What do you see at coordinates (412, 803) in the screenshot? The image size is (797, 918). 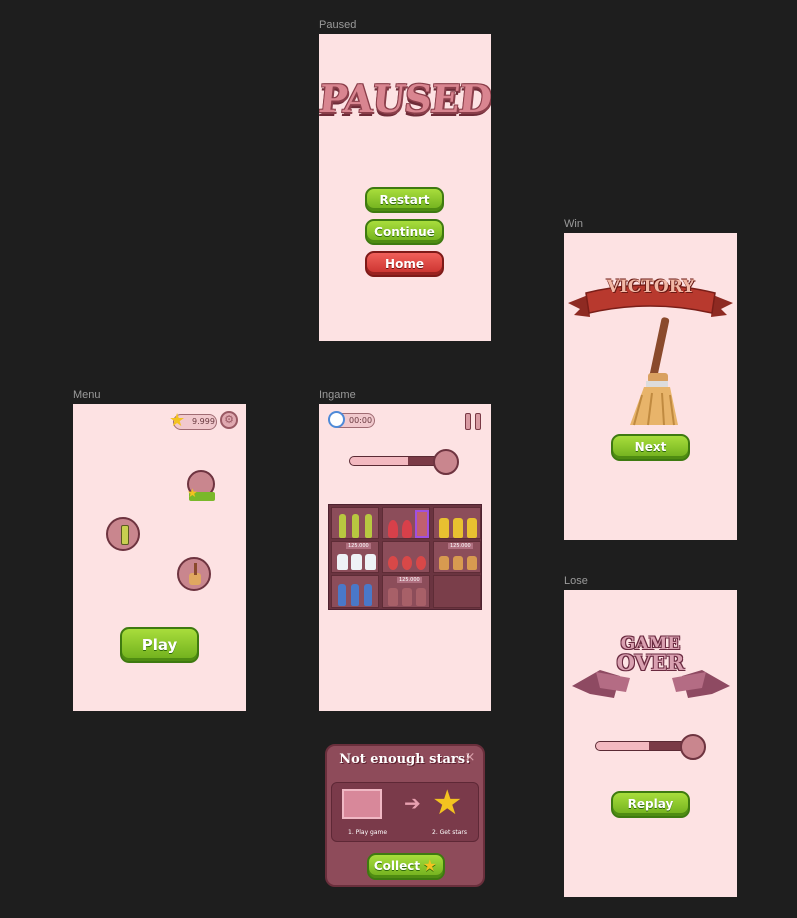 I see `arrow-right-icon: ➔` at bounding box center [412, 803].